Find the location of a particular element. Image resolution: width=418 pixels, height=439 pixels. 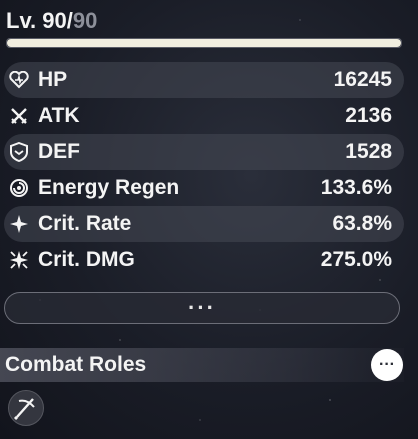

stat-value: 63.8% is located at coordinates (362, 223).